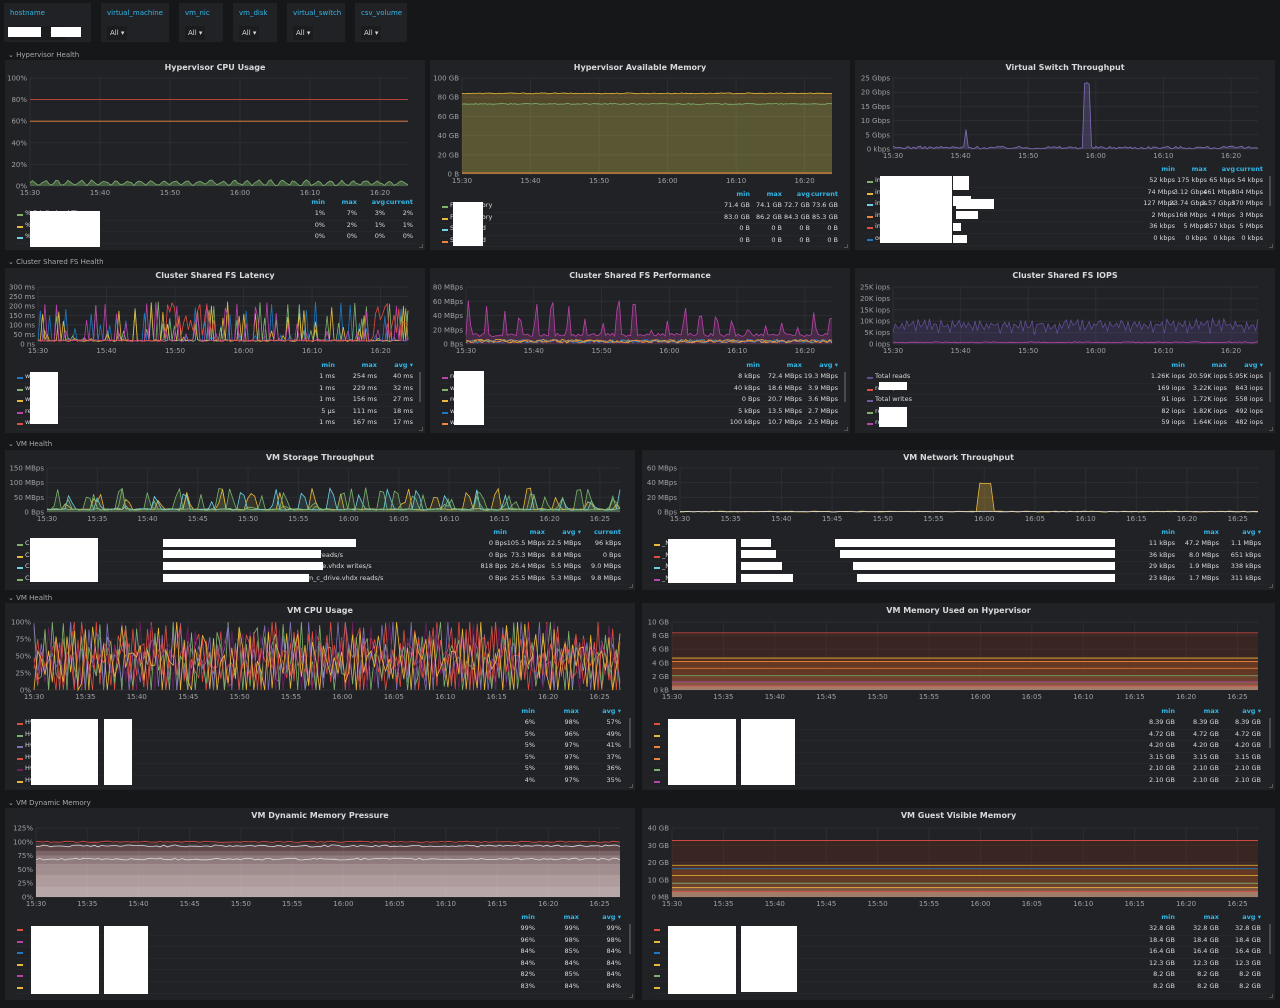 The height and width of the screenshot is (1008, 1280). Describe the element at coordinates (56, 262) in the screenshot. I see `row-title: ⌄ Cluster Shared FS Health` at that location.